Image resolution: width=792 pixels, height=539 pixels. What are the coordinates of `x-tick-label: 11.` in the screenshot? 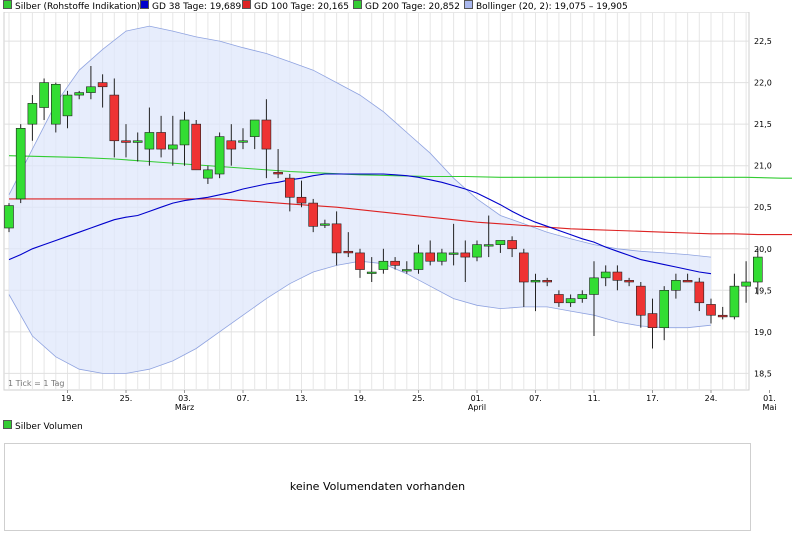 It's located at (594, 398).